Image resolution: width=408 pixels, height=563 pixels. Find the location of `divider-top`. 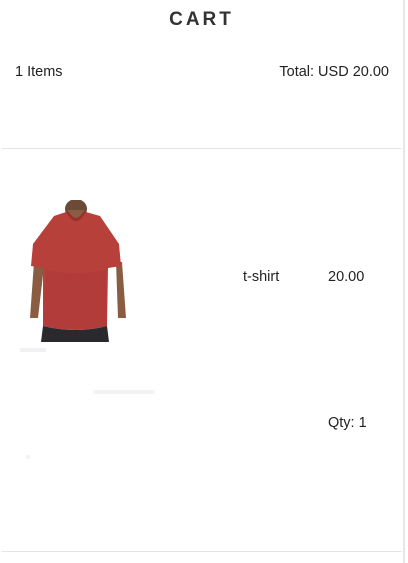

divider-top is located at coordinates (202, 148).